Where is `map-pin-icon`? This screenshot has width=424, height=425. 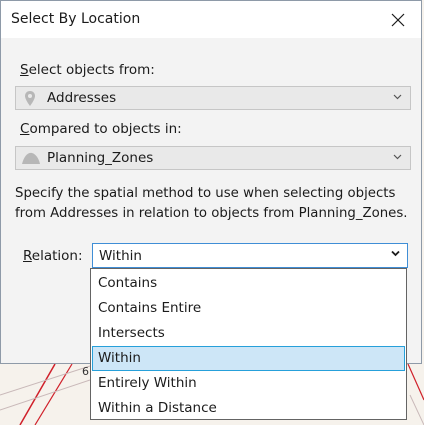
map-pin-icon is located at coordinates (30, 98).